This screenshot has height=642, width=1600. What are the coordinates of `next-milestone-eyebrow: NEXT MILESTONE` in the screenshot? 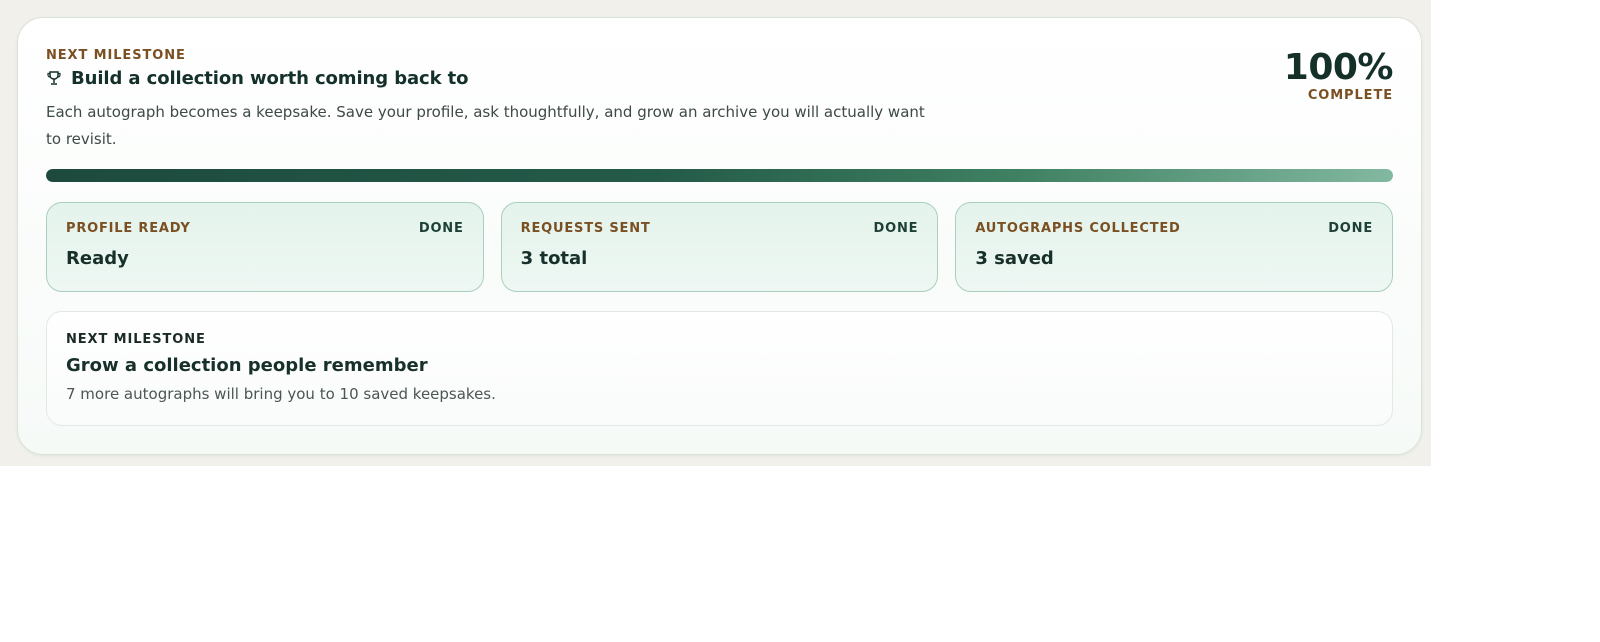 It's located at (136, 339).